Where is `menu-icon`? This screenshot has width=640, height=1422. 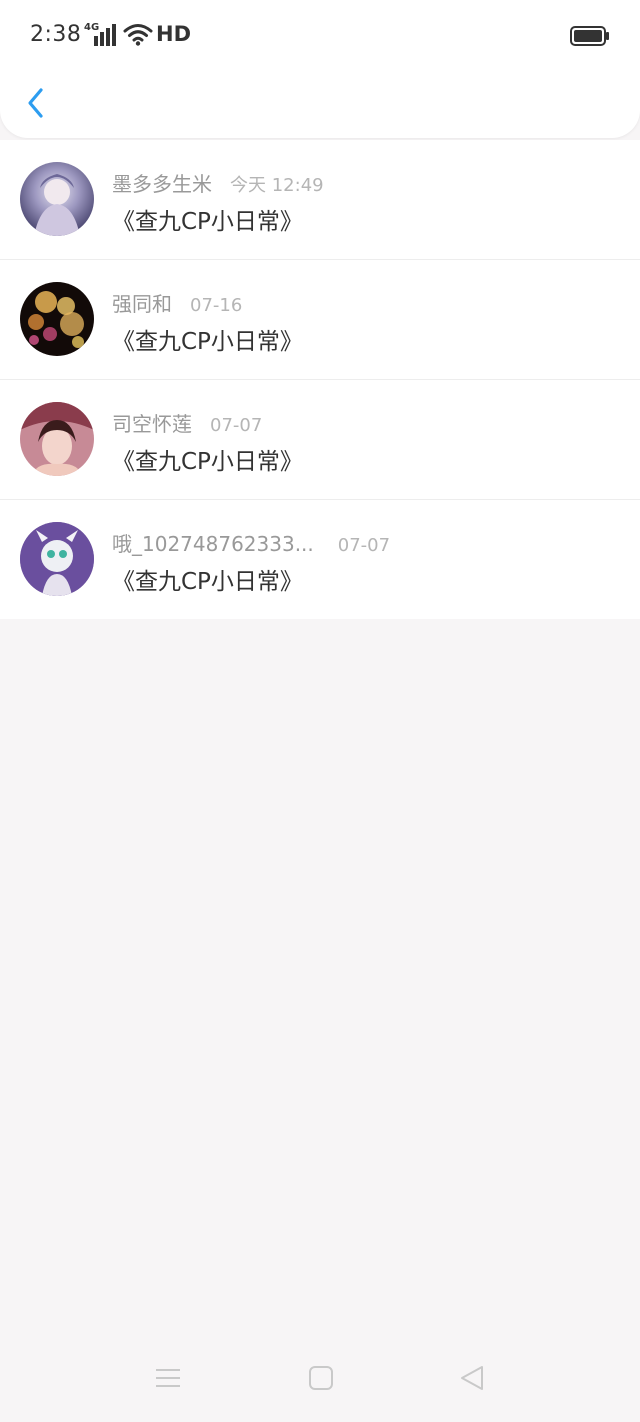 menu-icon is located at coordinates (168, 1378).